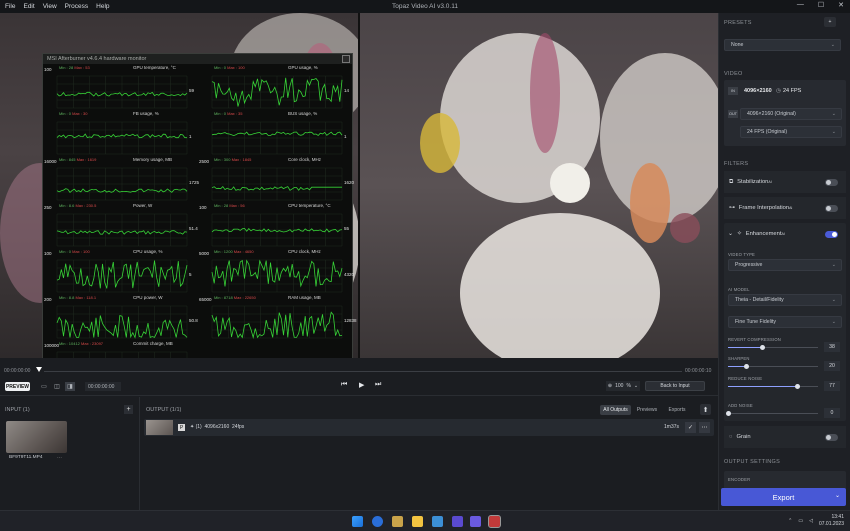  I want to click on input-filename: BF9T9T11.MP4, so click(26, 457).